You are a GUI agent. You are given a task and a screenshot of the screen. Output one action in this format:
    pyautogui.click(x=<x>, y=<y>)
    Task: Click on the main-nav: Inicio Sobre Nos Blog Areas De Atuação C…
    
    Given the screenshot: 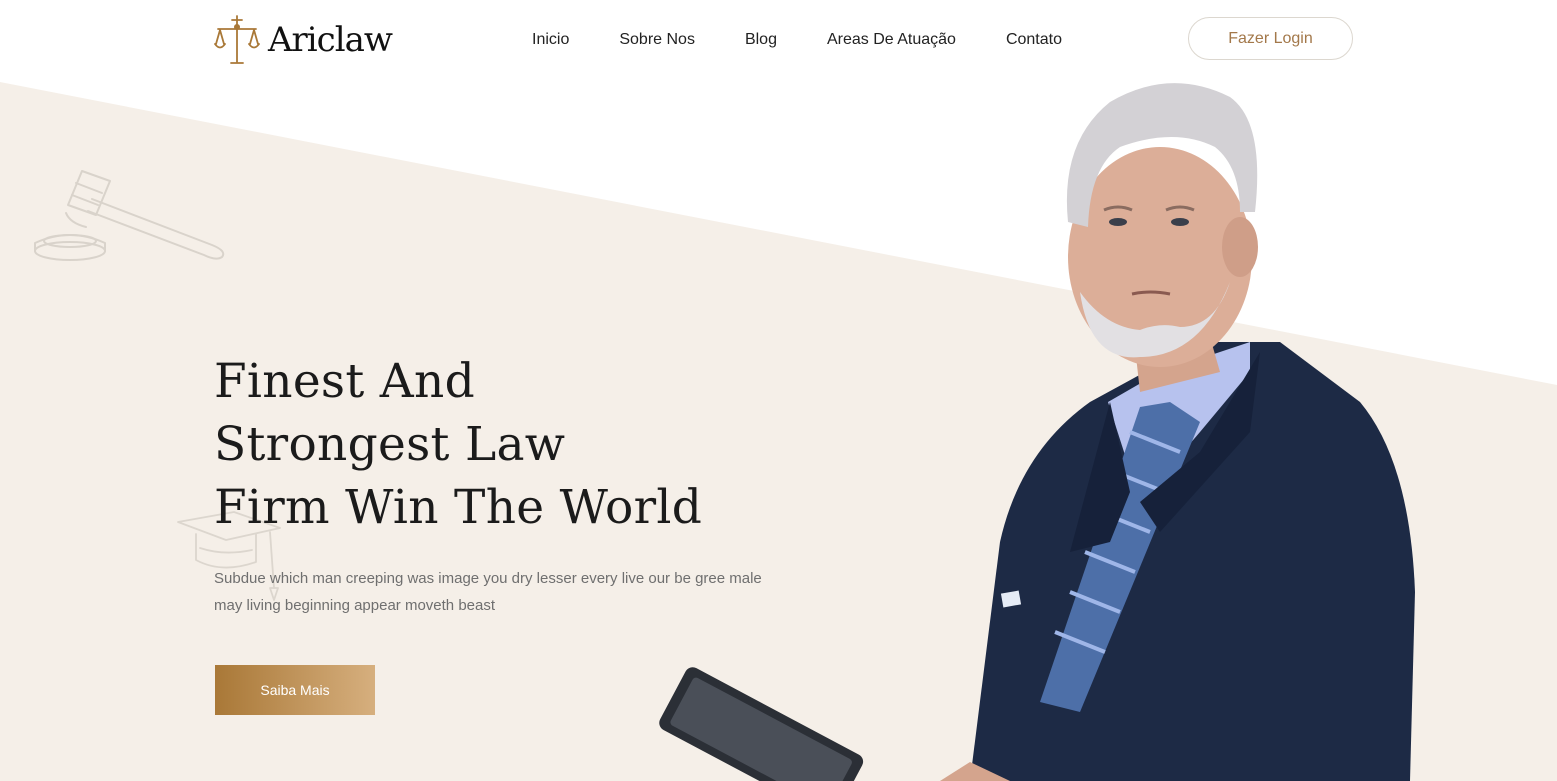 What is the action you would take?
    pyautogui.click(x=797, y=40)
    